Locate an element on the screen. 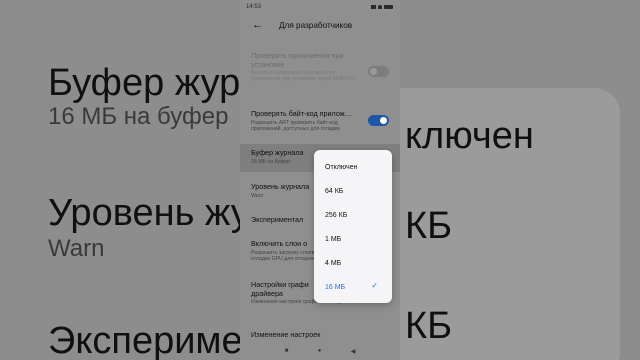 The width and height of the screenshot is (640, 360). setting-change-settings: Изменение настроек is located at coordinates (320, 335).